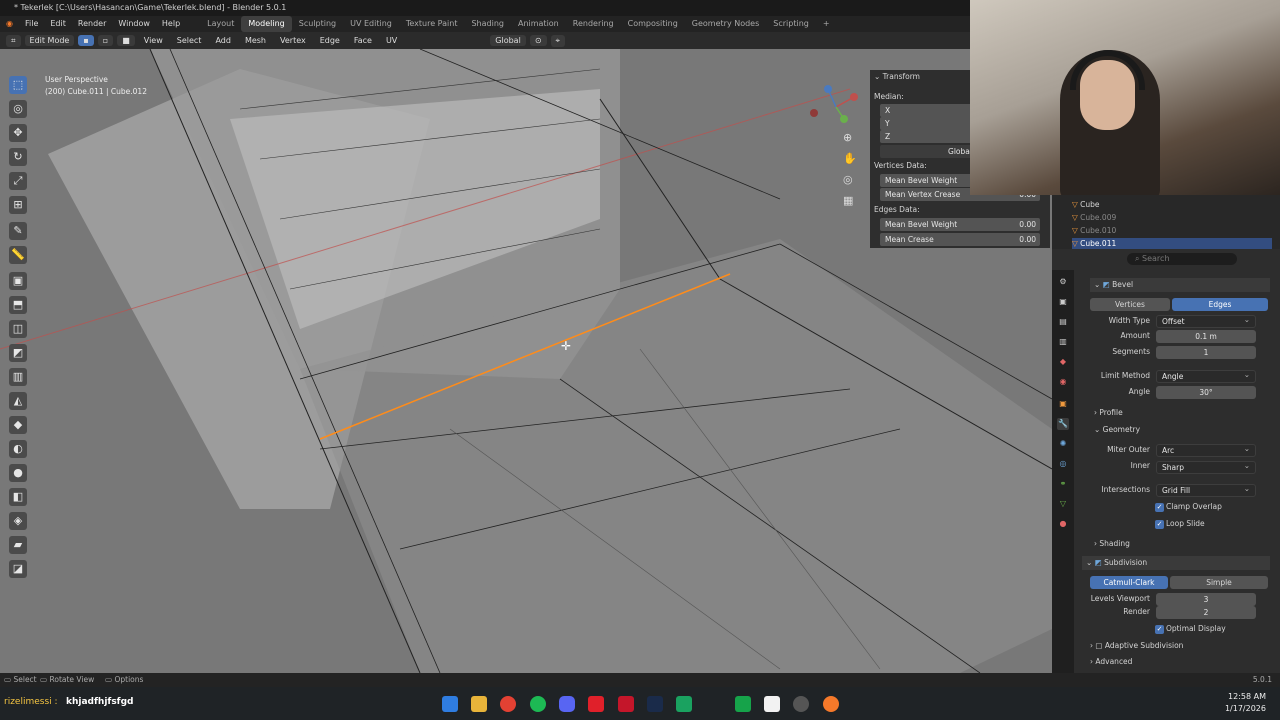 The height and width of the screenshot is (720, 1280). What do you see at coordinates (655, 704) in the screenshot?
I see `steam-icon` at bounding box center [655, 704].